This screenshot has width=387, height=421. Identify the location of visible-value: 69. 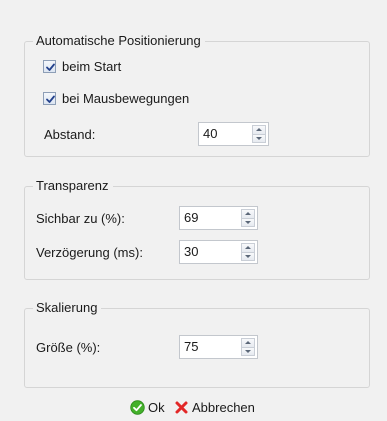
(191, 218).